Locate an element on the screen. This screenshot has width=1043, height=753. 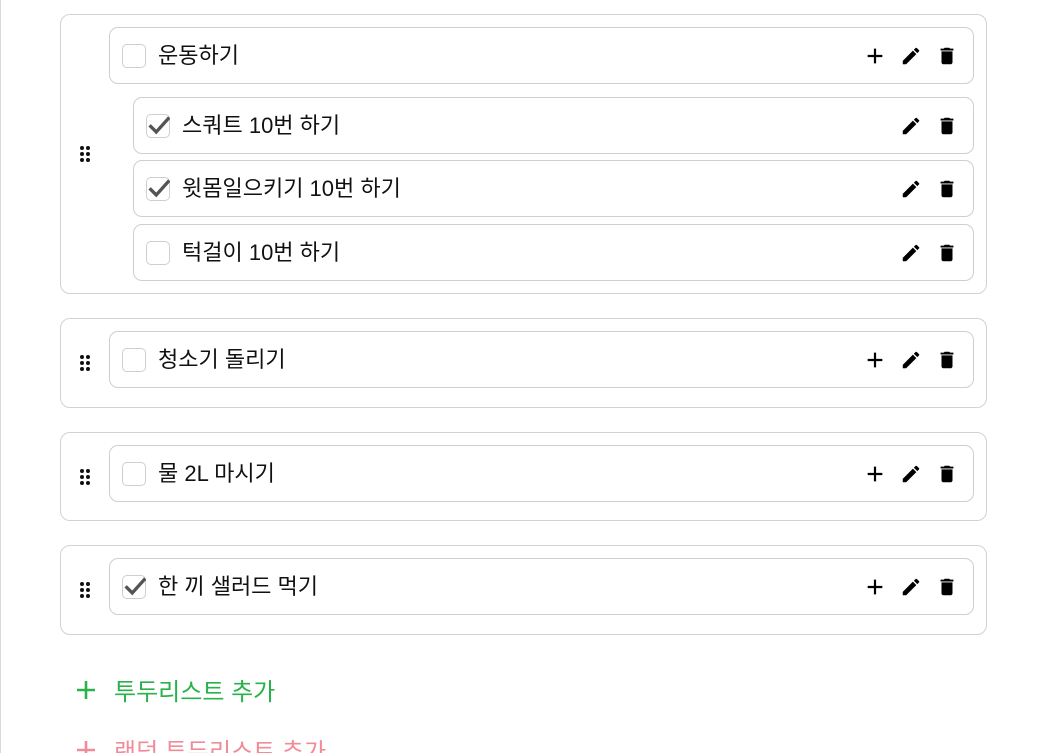
subtask-label: 스쿼트 10번 하기 is located at coordinates (261, 125).